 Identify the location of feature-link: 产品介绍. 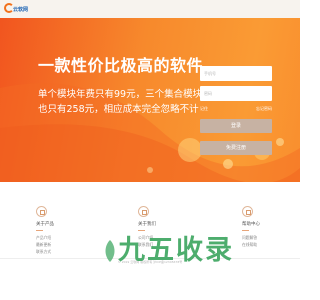
(60, 237).